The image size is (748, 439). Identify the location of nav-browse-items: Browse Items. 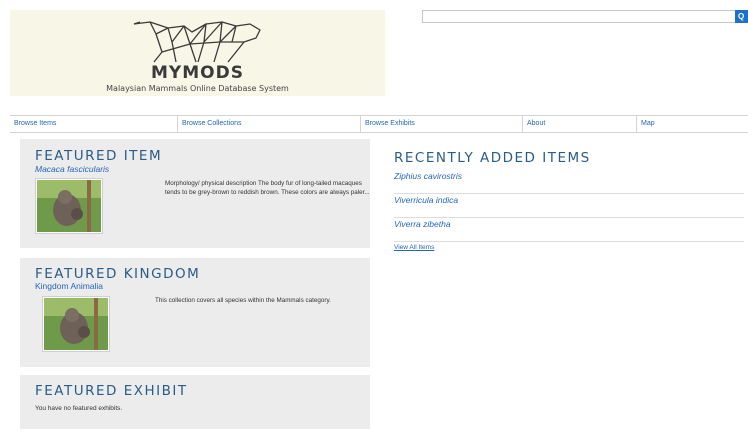
(93, 124).